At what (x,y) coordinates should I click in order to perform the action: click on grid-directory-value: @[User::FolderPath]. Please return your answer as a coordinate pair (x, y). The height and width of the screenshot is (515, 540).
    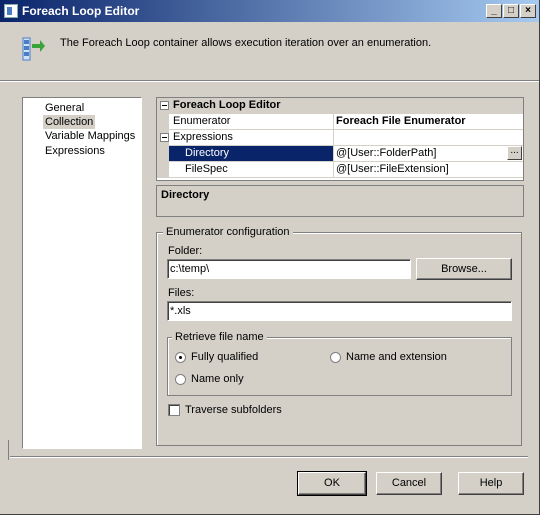
    Looking at the image, I should click on (384, 153).